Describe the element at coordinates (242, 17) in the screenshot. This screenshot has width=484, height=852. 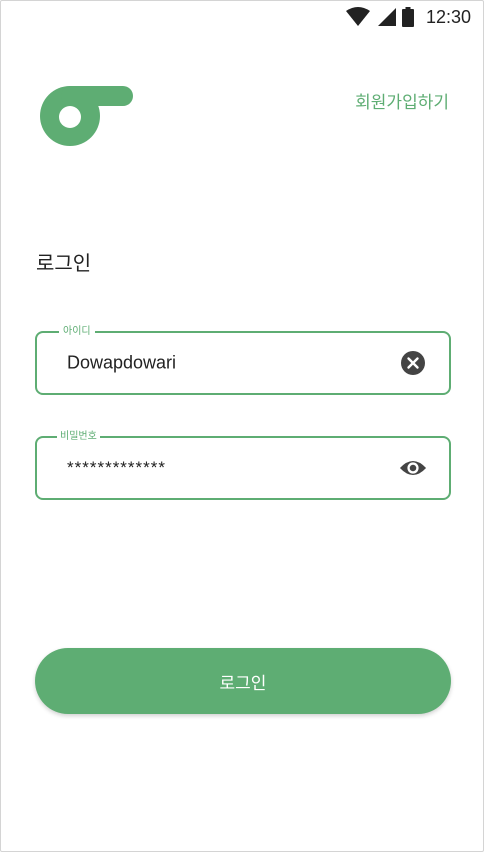
I see `status-bar: 12:30` at that location.